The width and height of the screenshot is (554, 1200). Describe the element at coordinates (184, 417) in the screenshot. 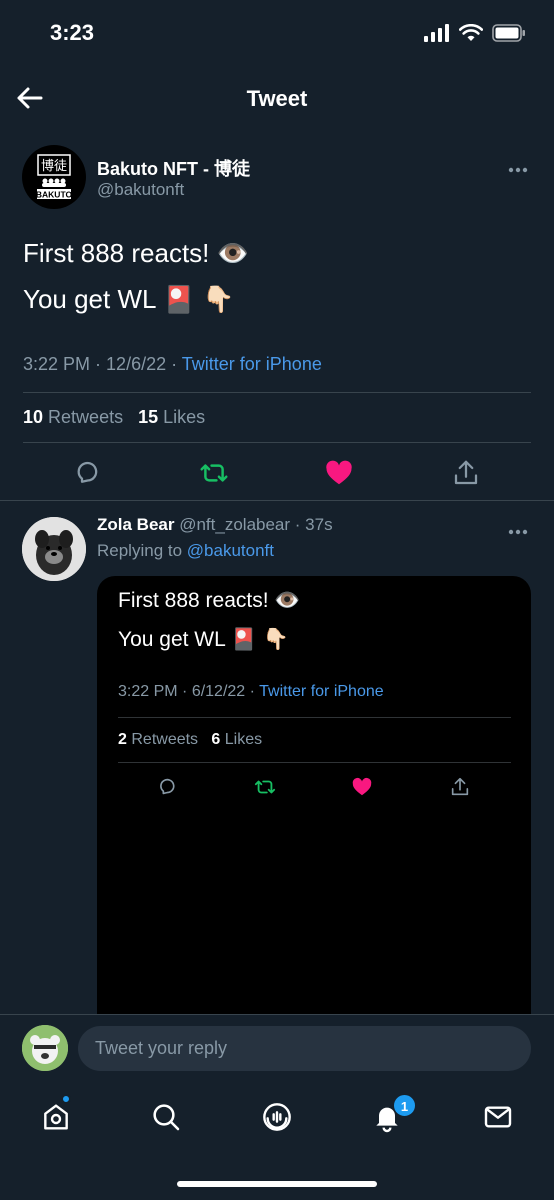

I see `likes-label: Likes` at that location.